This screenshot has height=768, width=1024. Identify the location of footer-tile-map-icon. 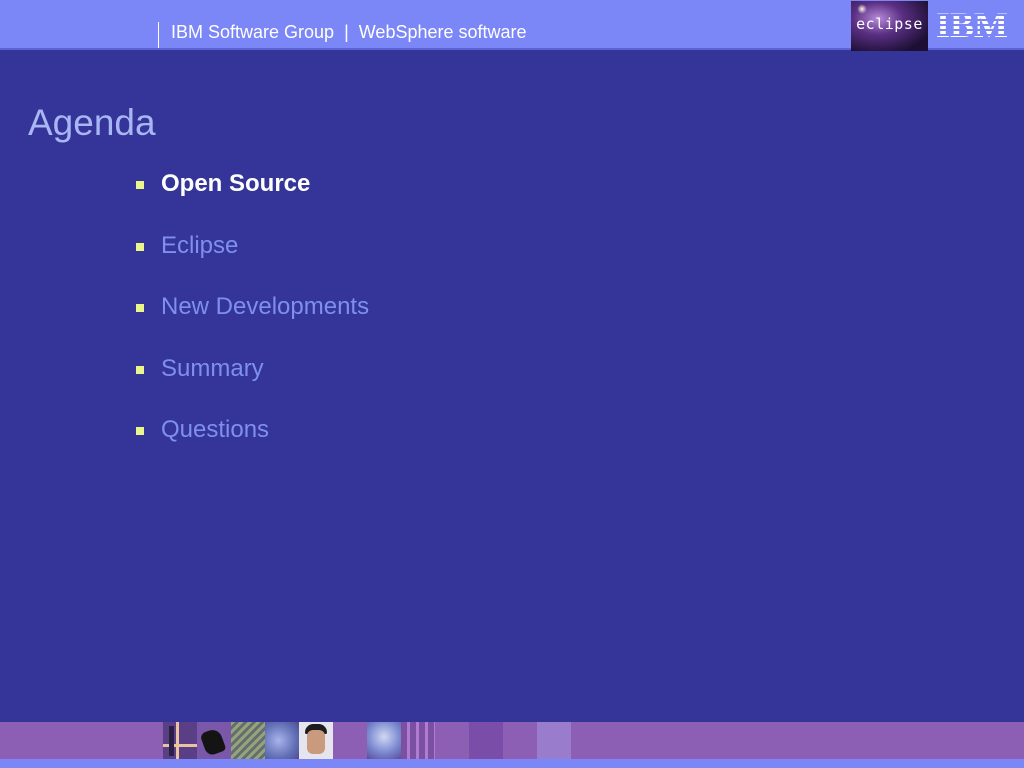
(384, 740).